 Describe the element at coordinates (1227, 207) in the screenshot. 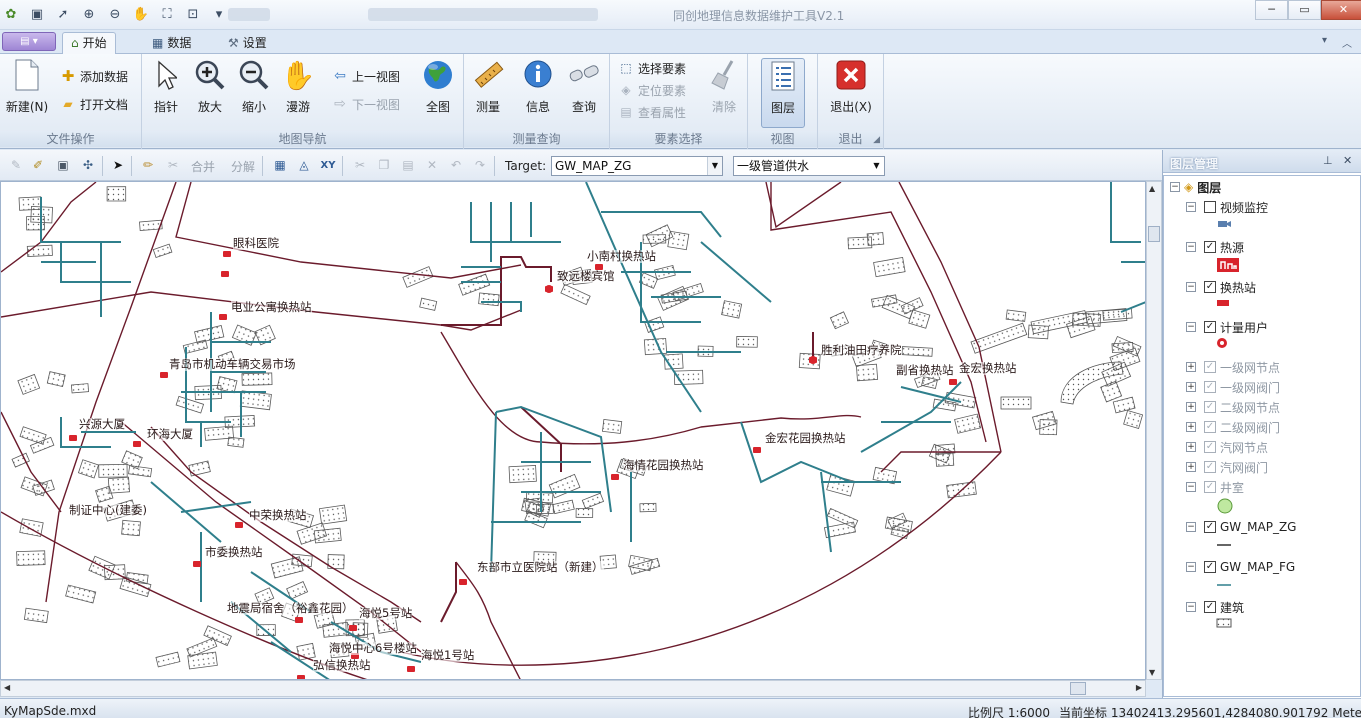

I see `layer-row: − 视频监控` at that location.